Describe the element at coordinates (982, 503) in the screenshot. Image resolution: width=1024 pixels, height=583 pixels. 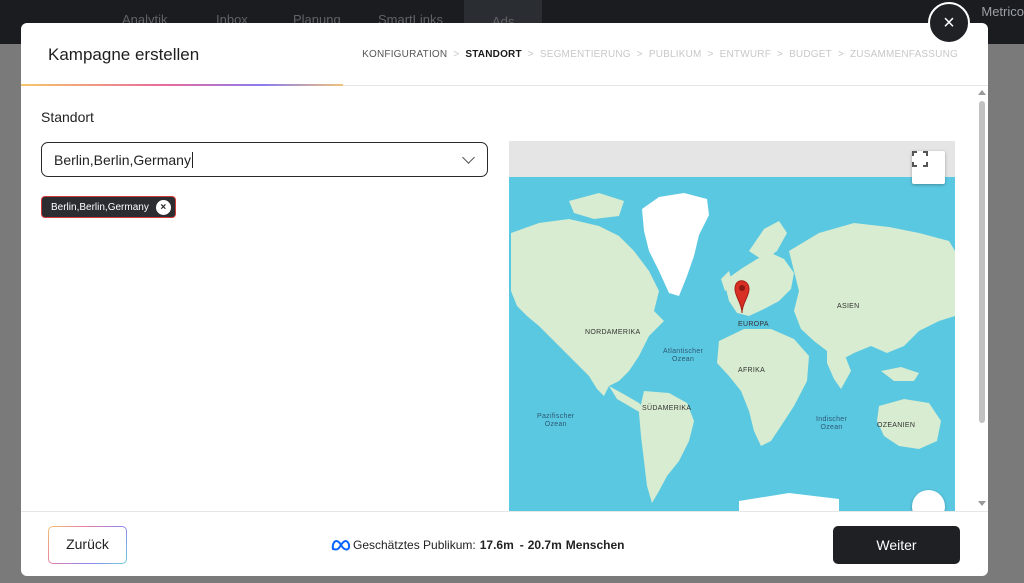
I see `scroll-down-icon` at that location.